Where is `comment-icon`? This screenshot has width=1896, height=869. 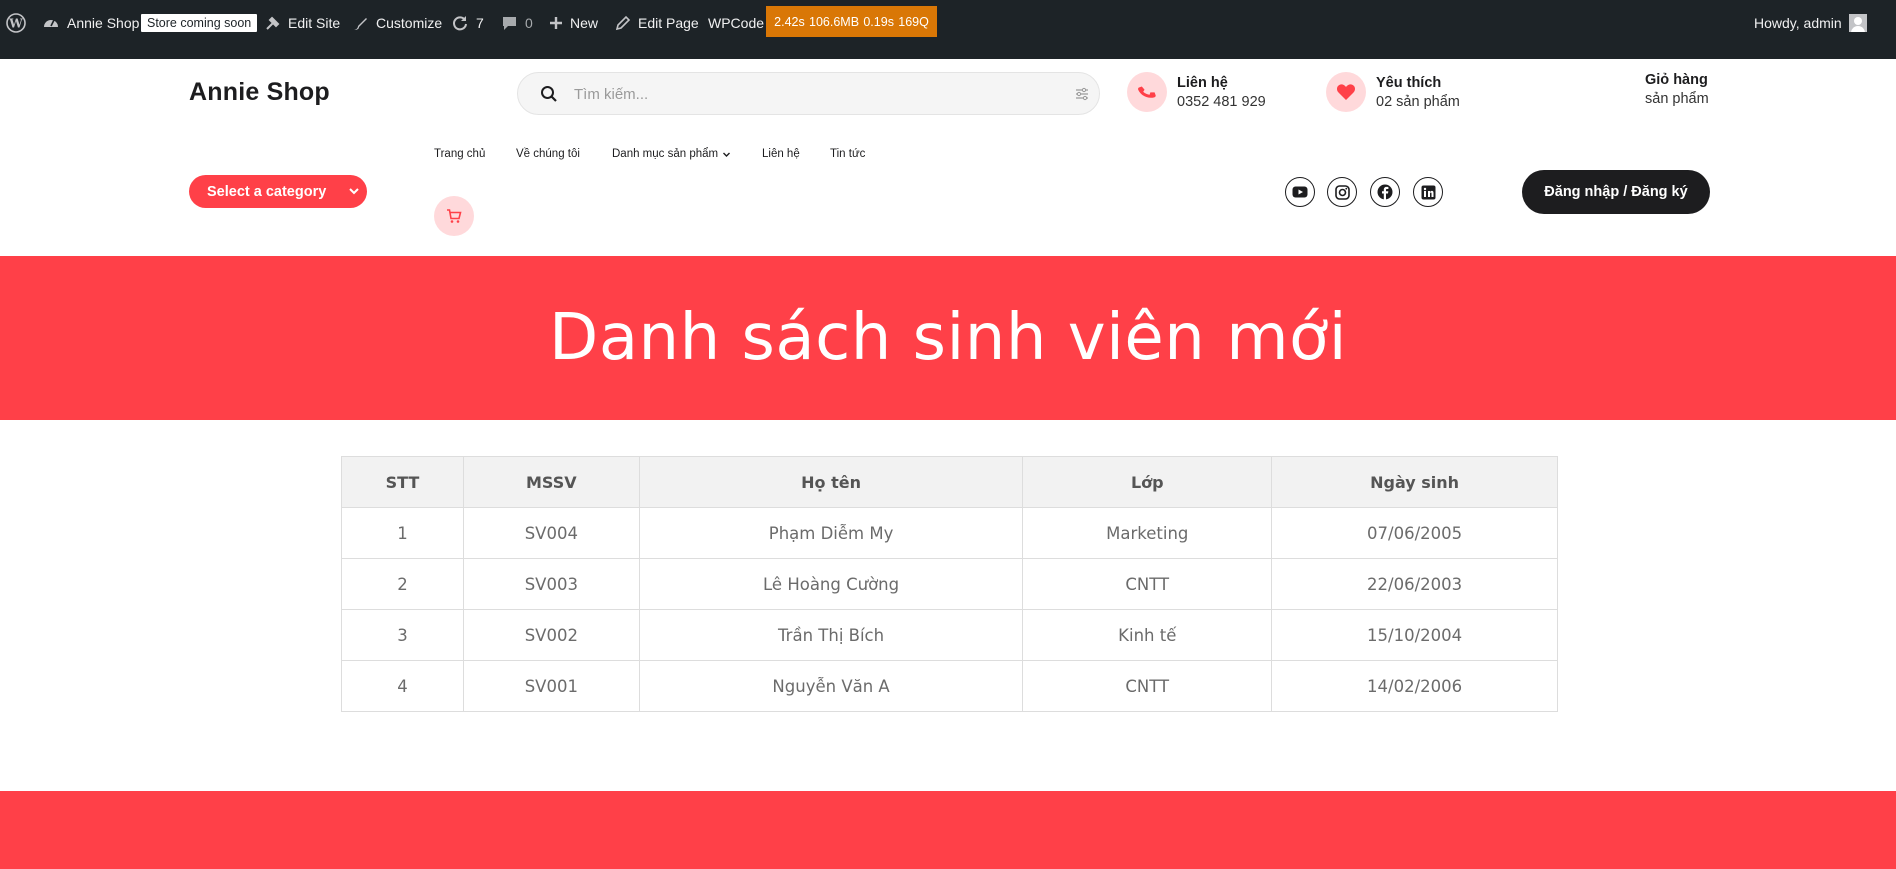
comment-icon is located at coordinates (509, 23).